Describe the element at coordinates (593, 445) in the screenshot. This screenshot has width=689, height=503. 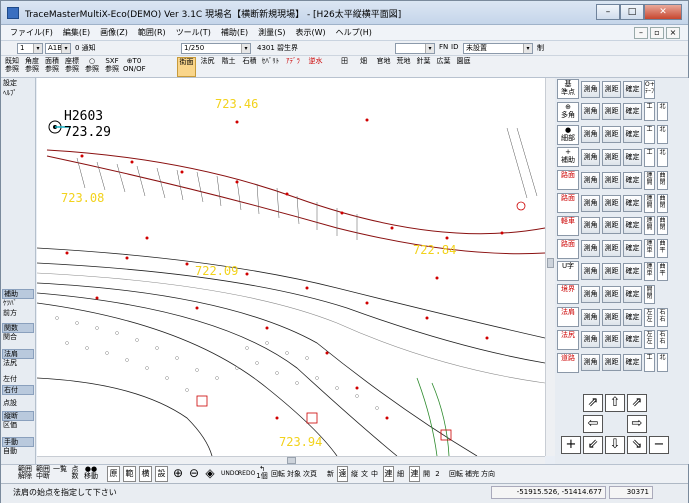
I see `arrow-down-left-button: ⇙` at that location.